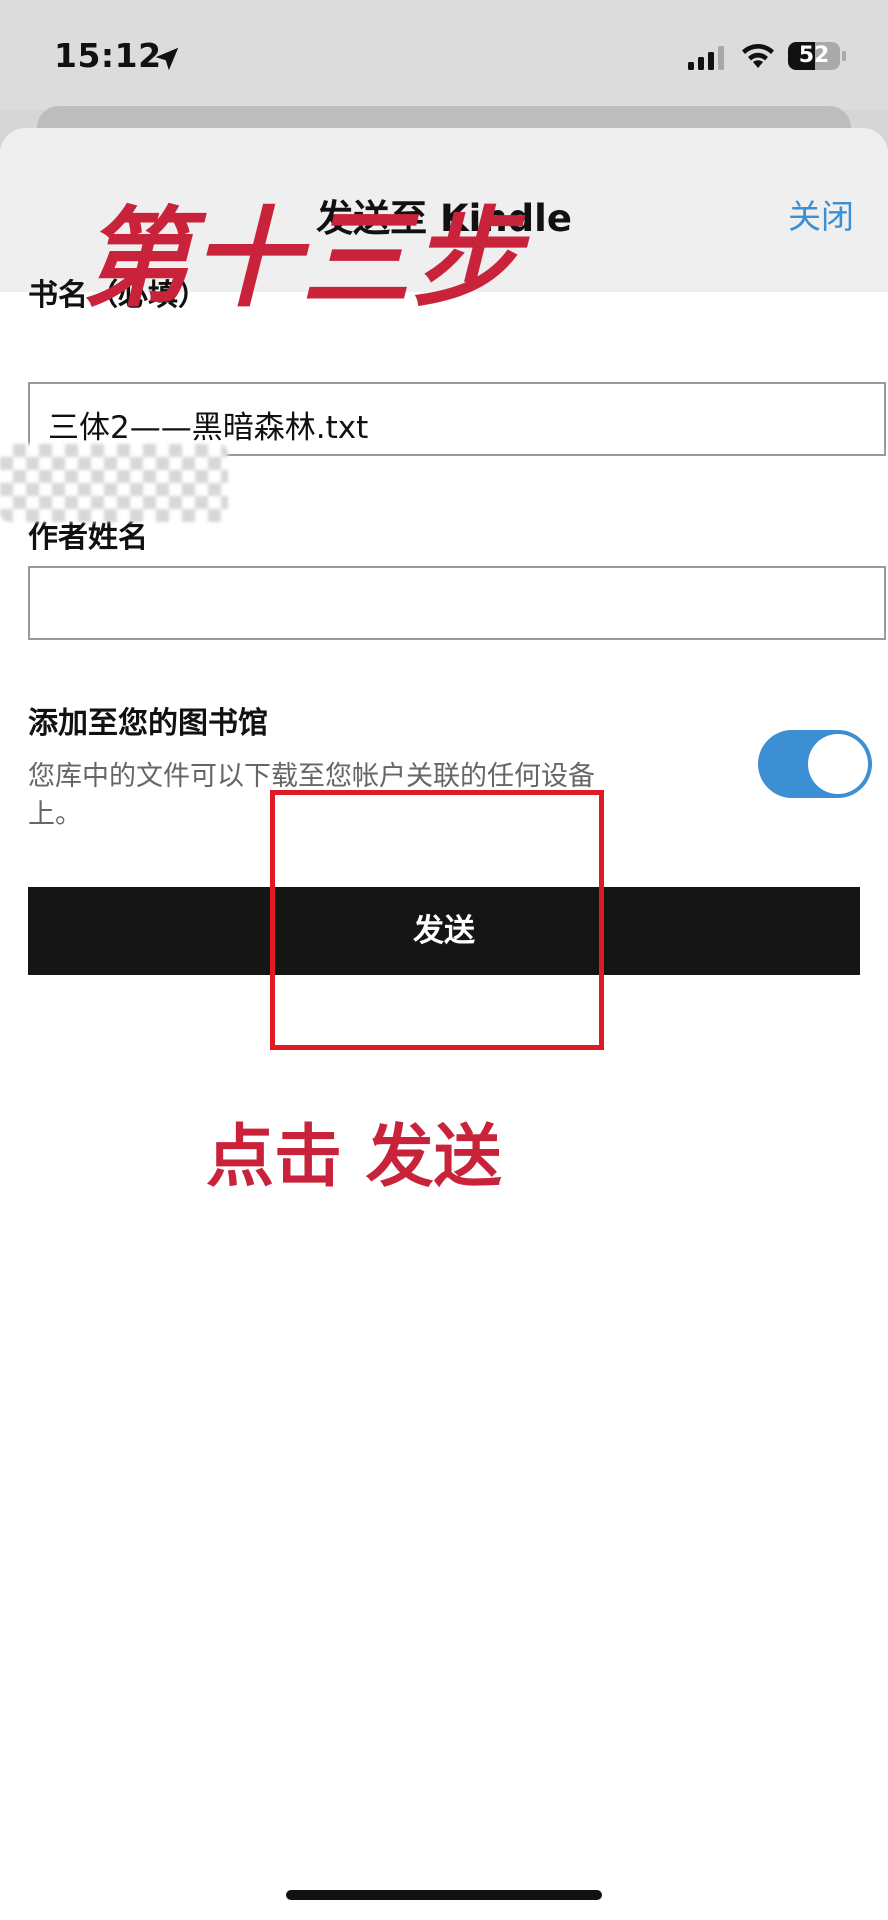 This screenshot has height=1920, width=888. I want to click on battery-percentage: 52, so click(814, 55).